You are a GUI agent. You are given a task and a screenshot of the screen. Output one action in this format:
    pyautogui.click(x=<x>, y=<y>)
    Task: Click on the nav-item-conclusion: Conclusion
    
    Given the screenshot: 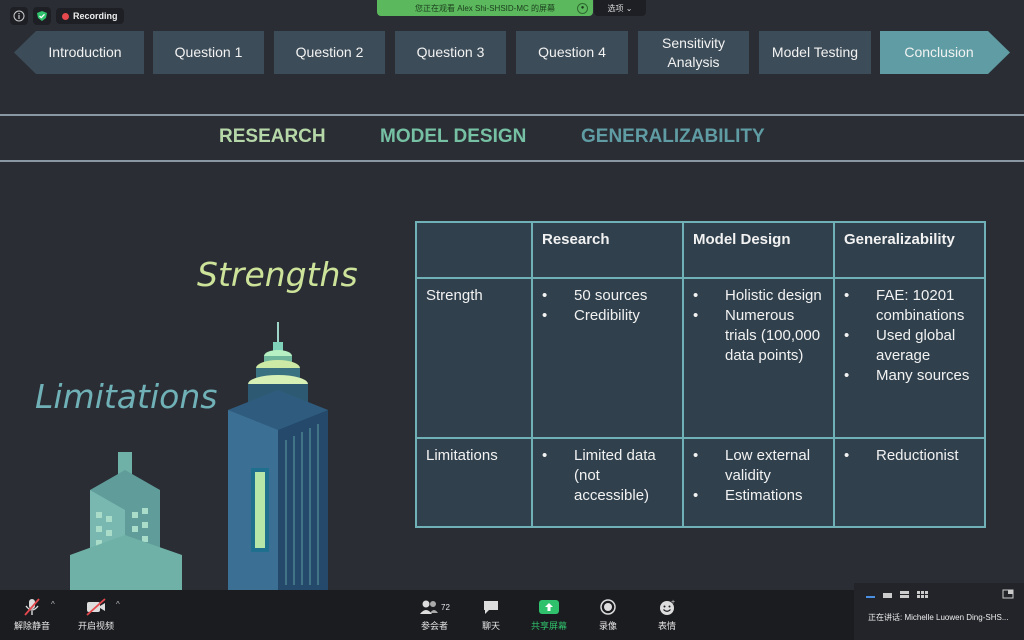 What is the action you would take?
    pyautogui.click(x=939, y=52)
    